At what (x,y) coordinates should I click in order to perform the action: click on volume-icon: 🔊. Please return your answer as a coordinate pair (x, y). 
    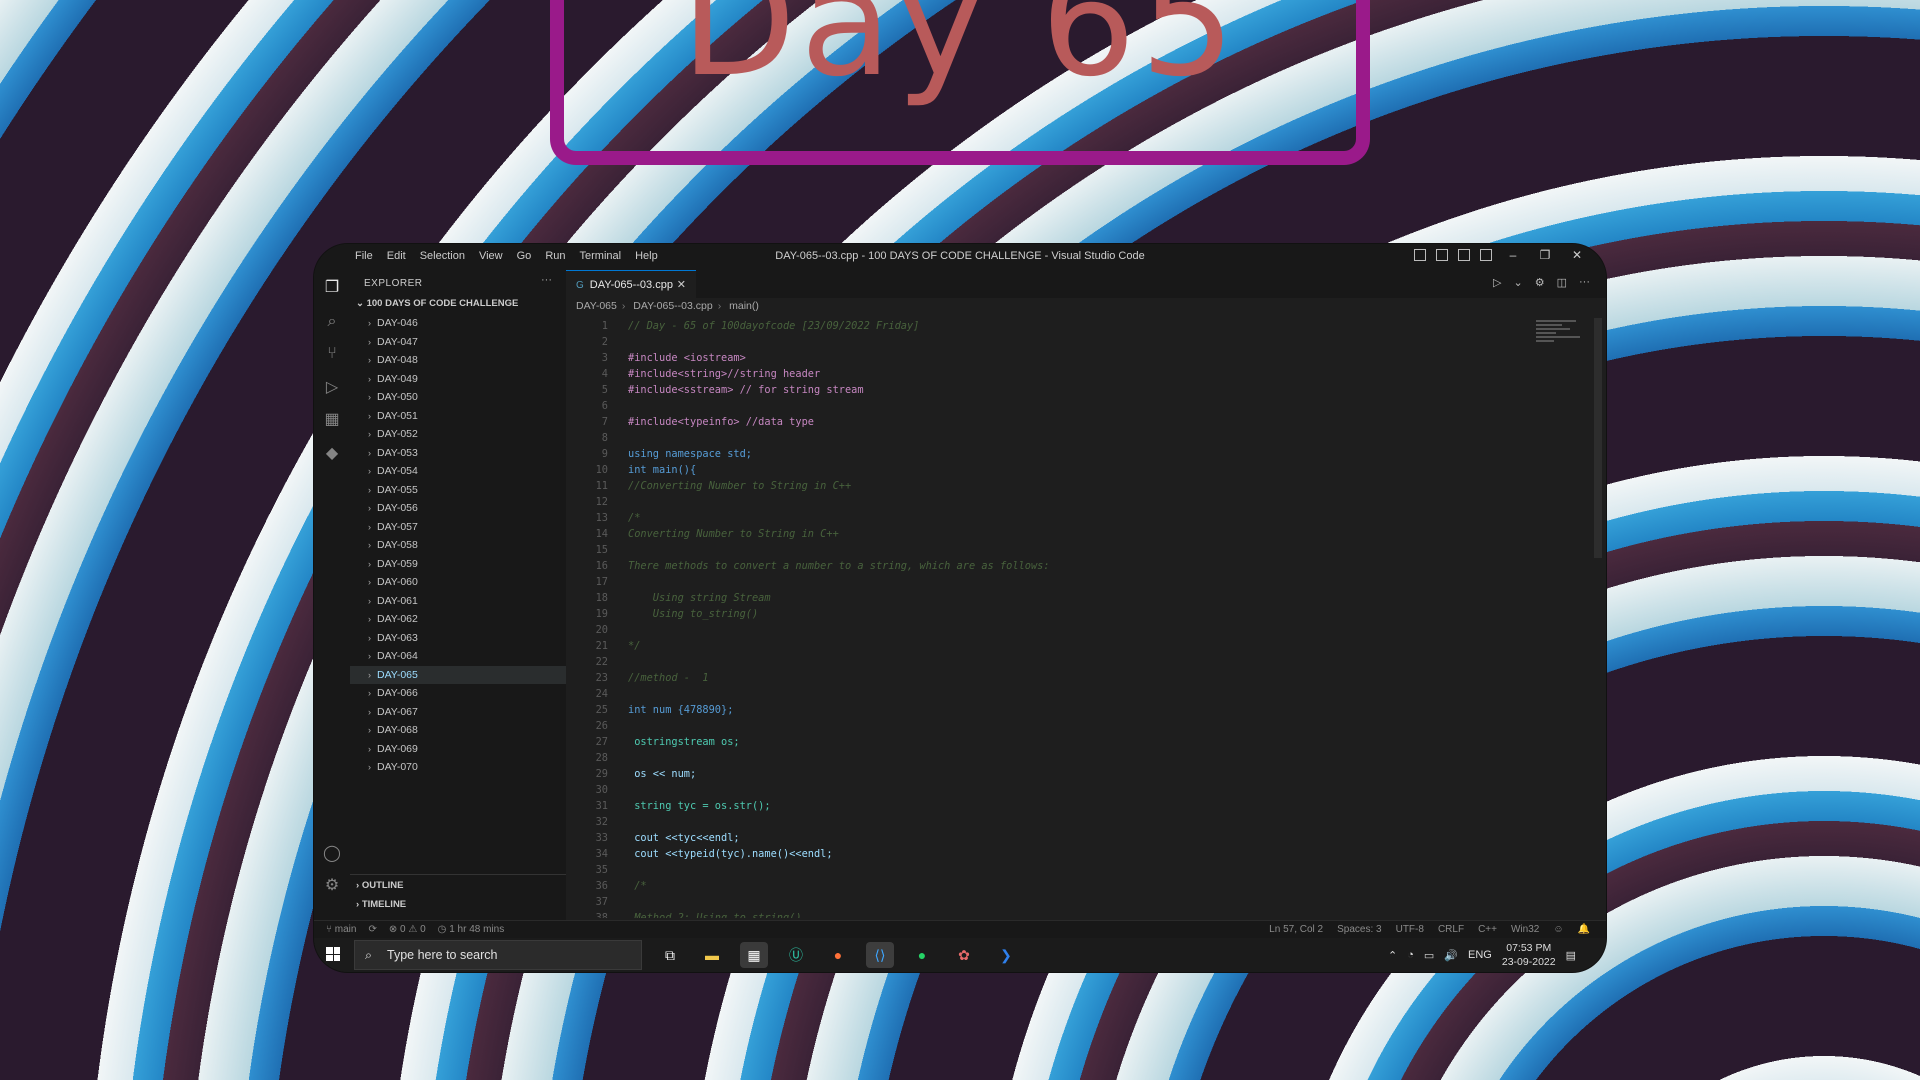
    Looking at the image, I should click on (1451, 955).